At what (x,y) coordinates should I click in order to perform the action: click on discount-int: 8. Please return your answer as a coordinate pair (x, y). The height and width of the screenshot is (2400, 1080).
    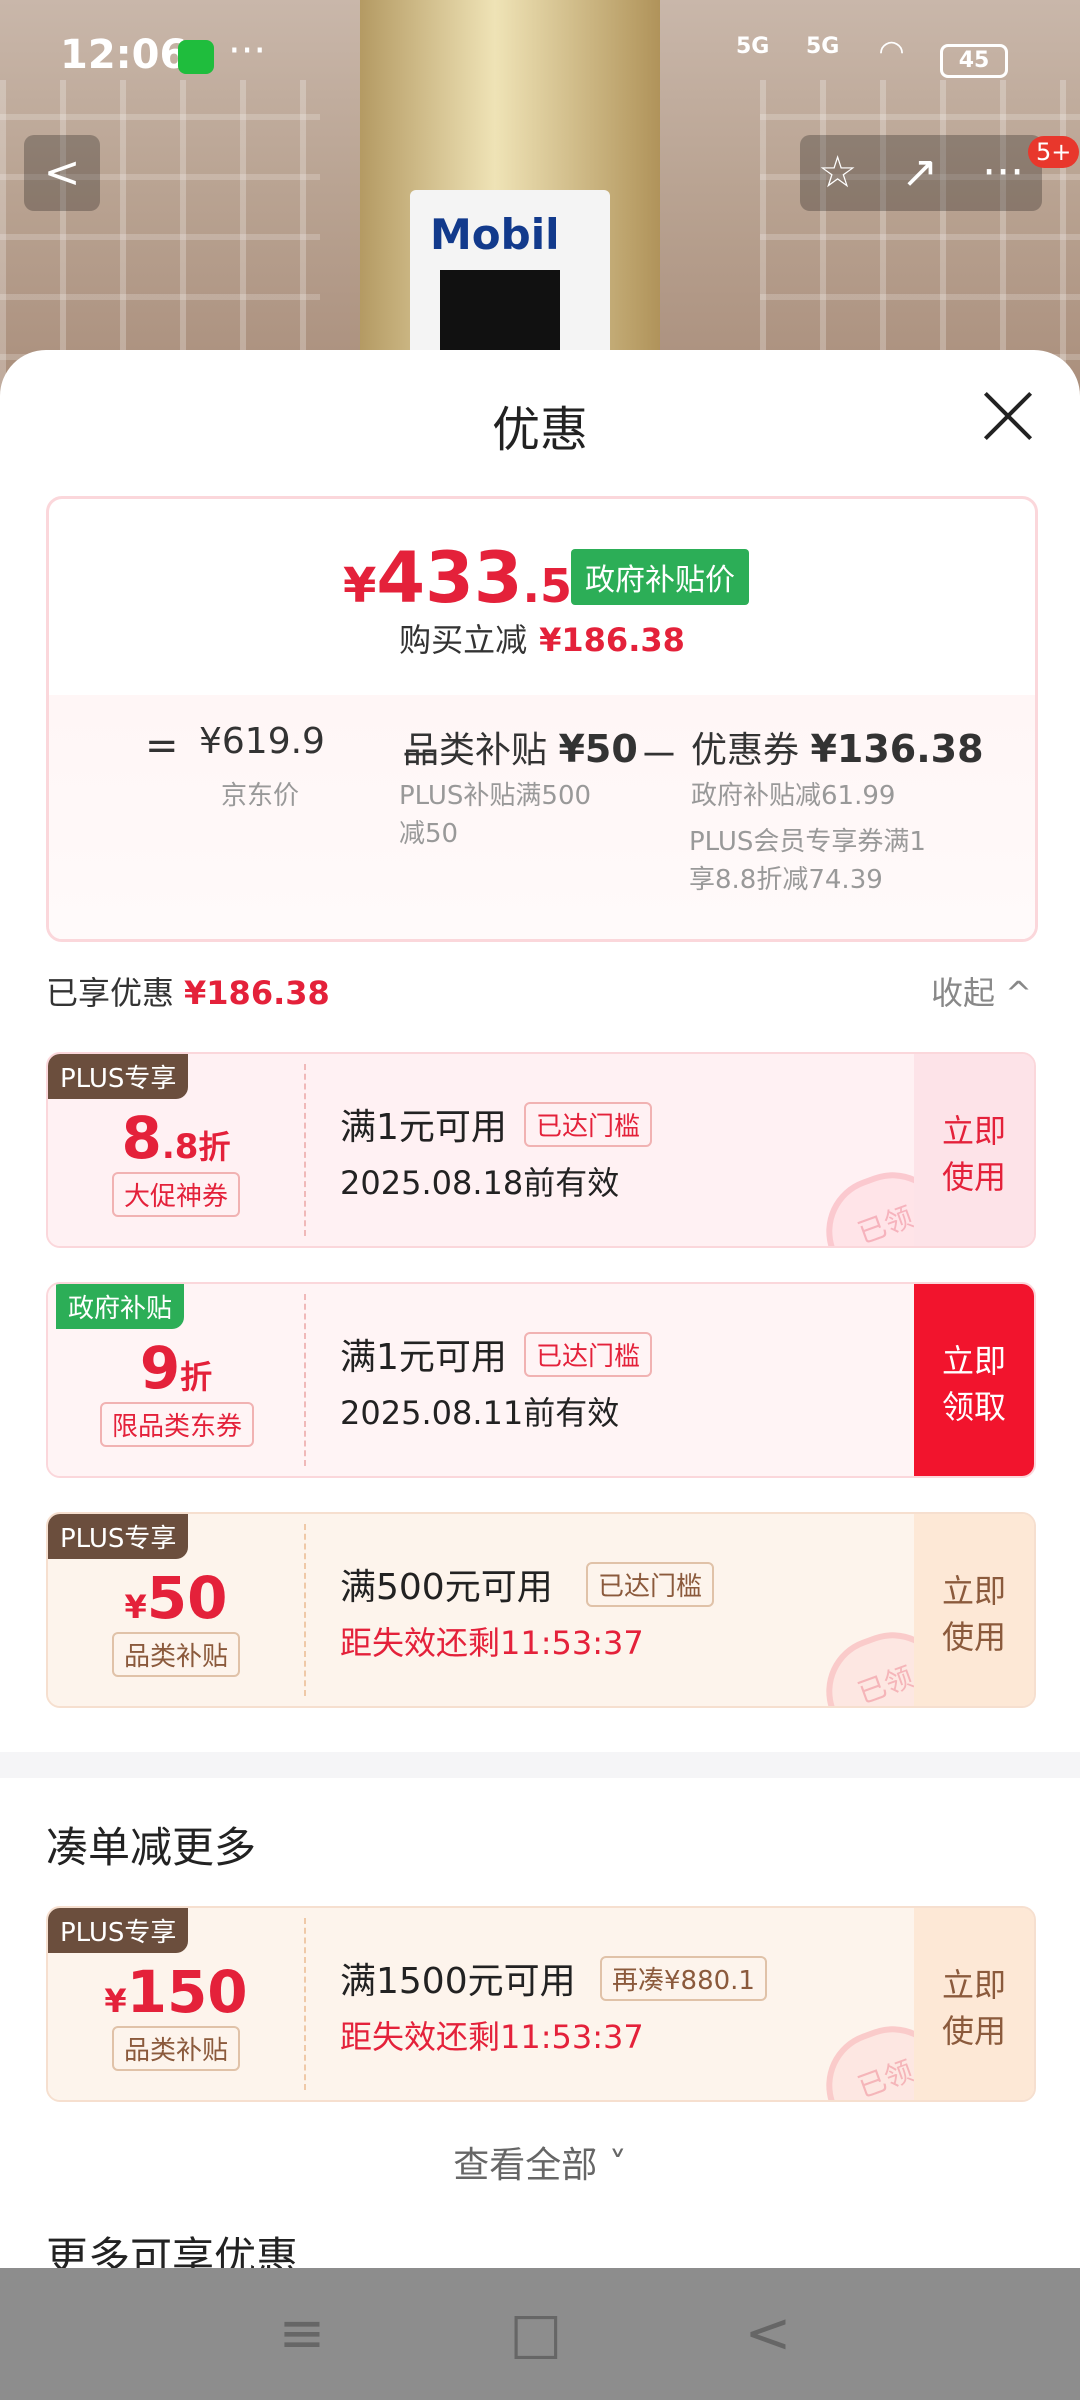
    Looking at the image, I should click on (141, 1138).